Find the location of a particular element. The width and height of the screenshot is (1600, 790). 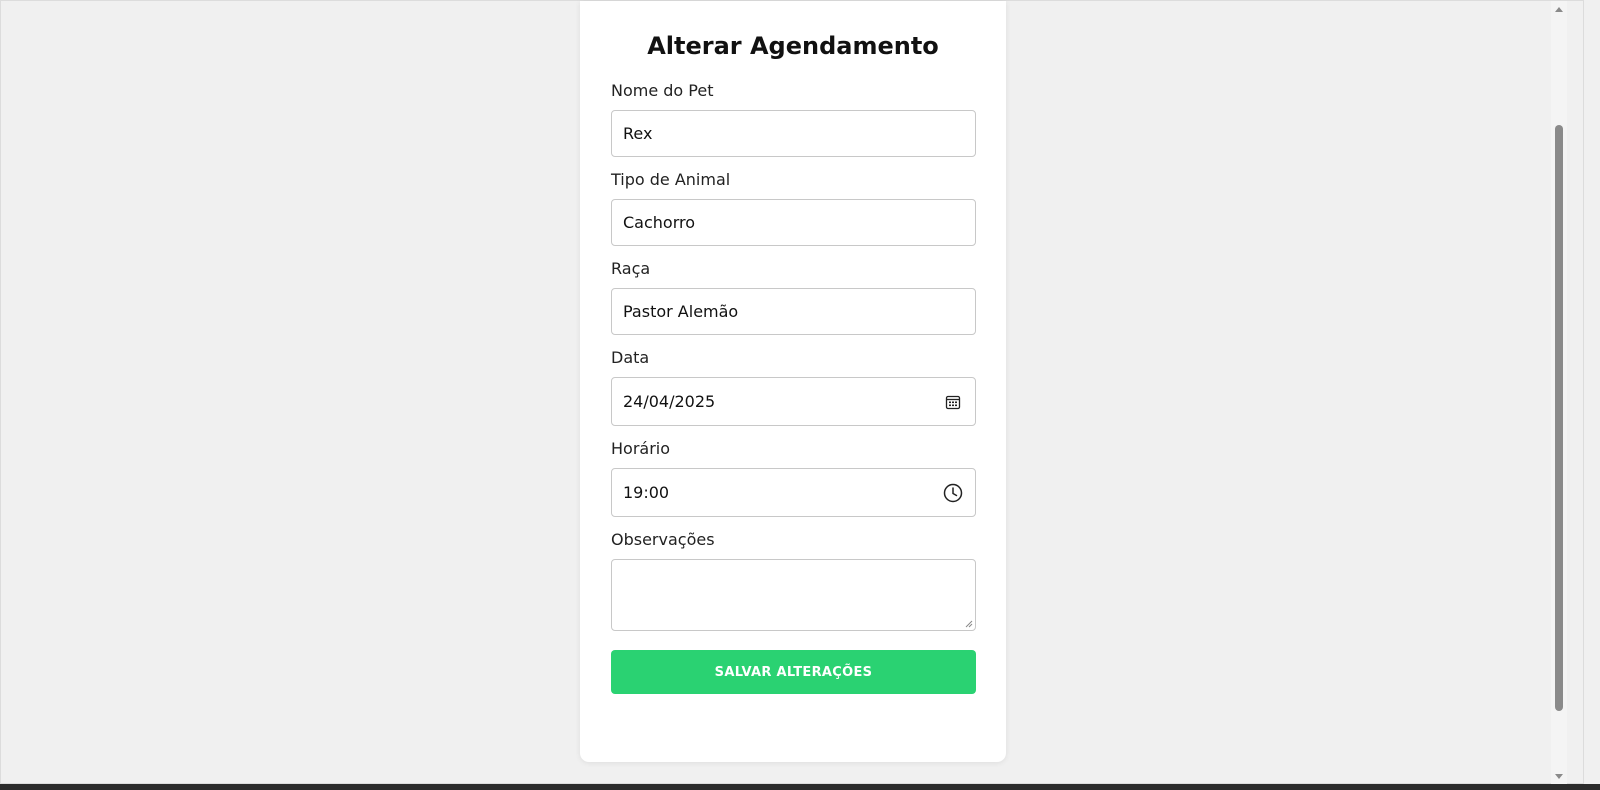

pet-name-field: Nome do Pet Rex is located at coordinates (793, 119).